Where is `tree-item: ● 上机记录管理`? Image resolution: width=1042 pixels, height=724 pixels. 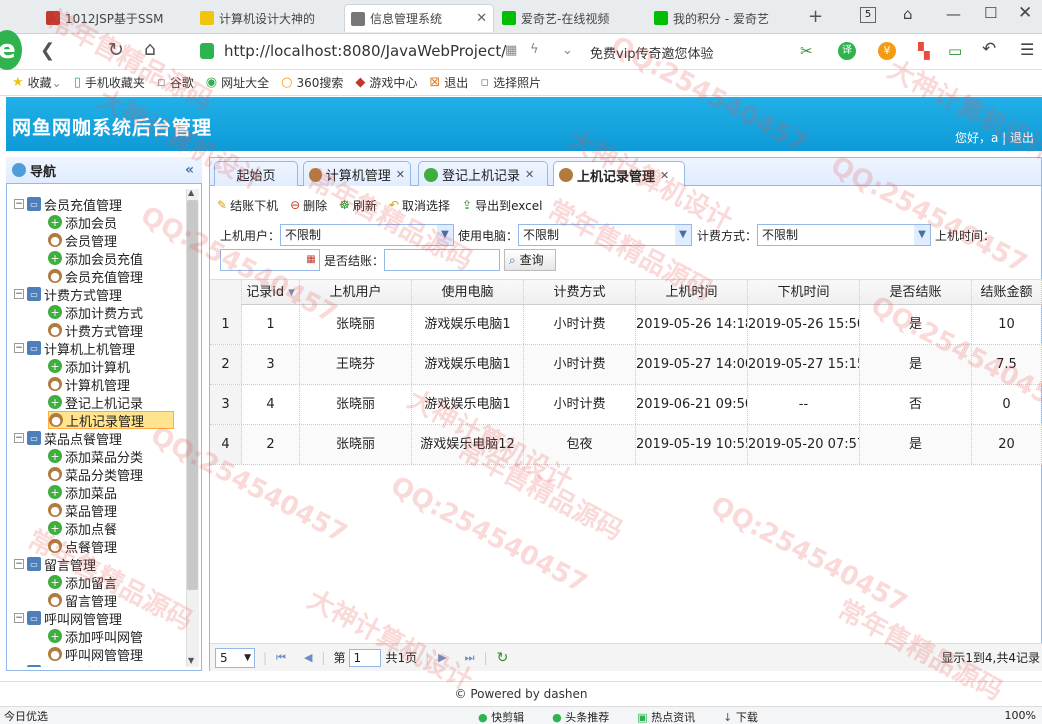 tree-item: ● 上机记录管理 is located at coordinates (111, 420).